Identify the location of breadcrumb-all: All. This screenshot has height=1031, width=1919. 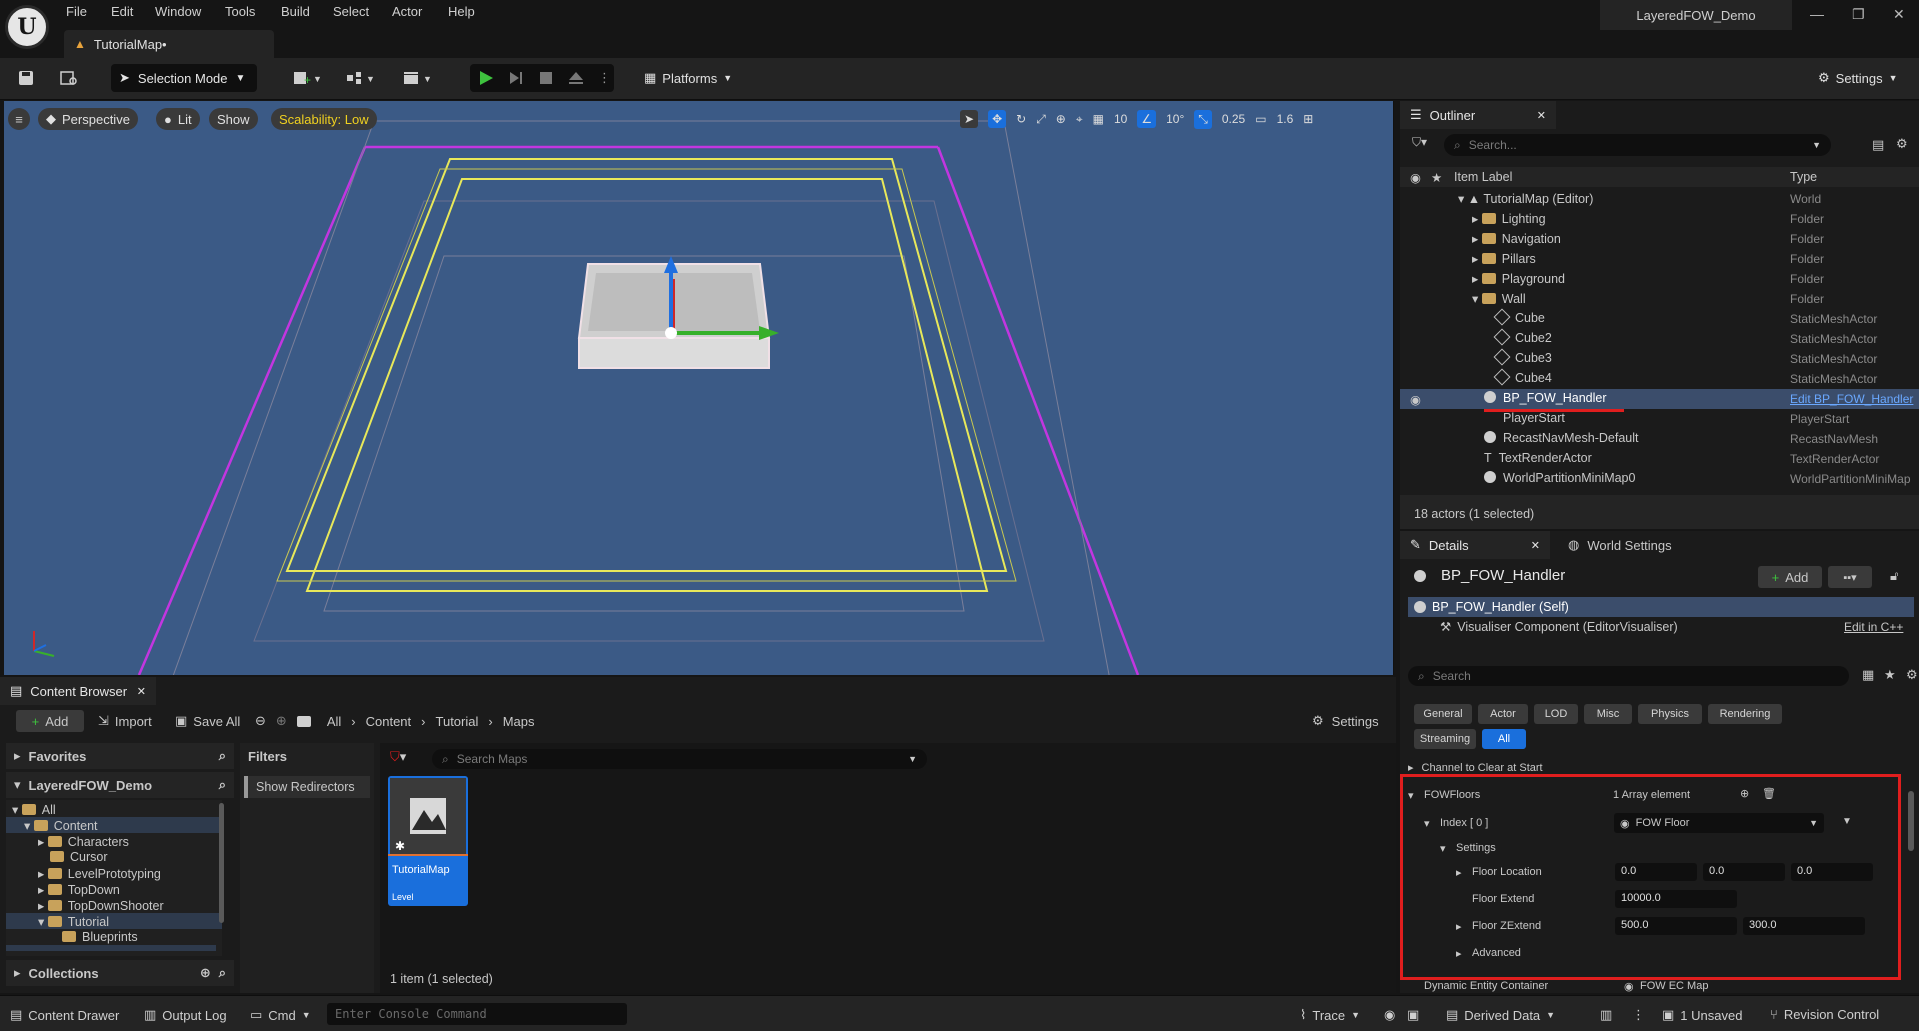
(334, 721).